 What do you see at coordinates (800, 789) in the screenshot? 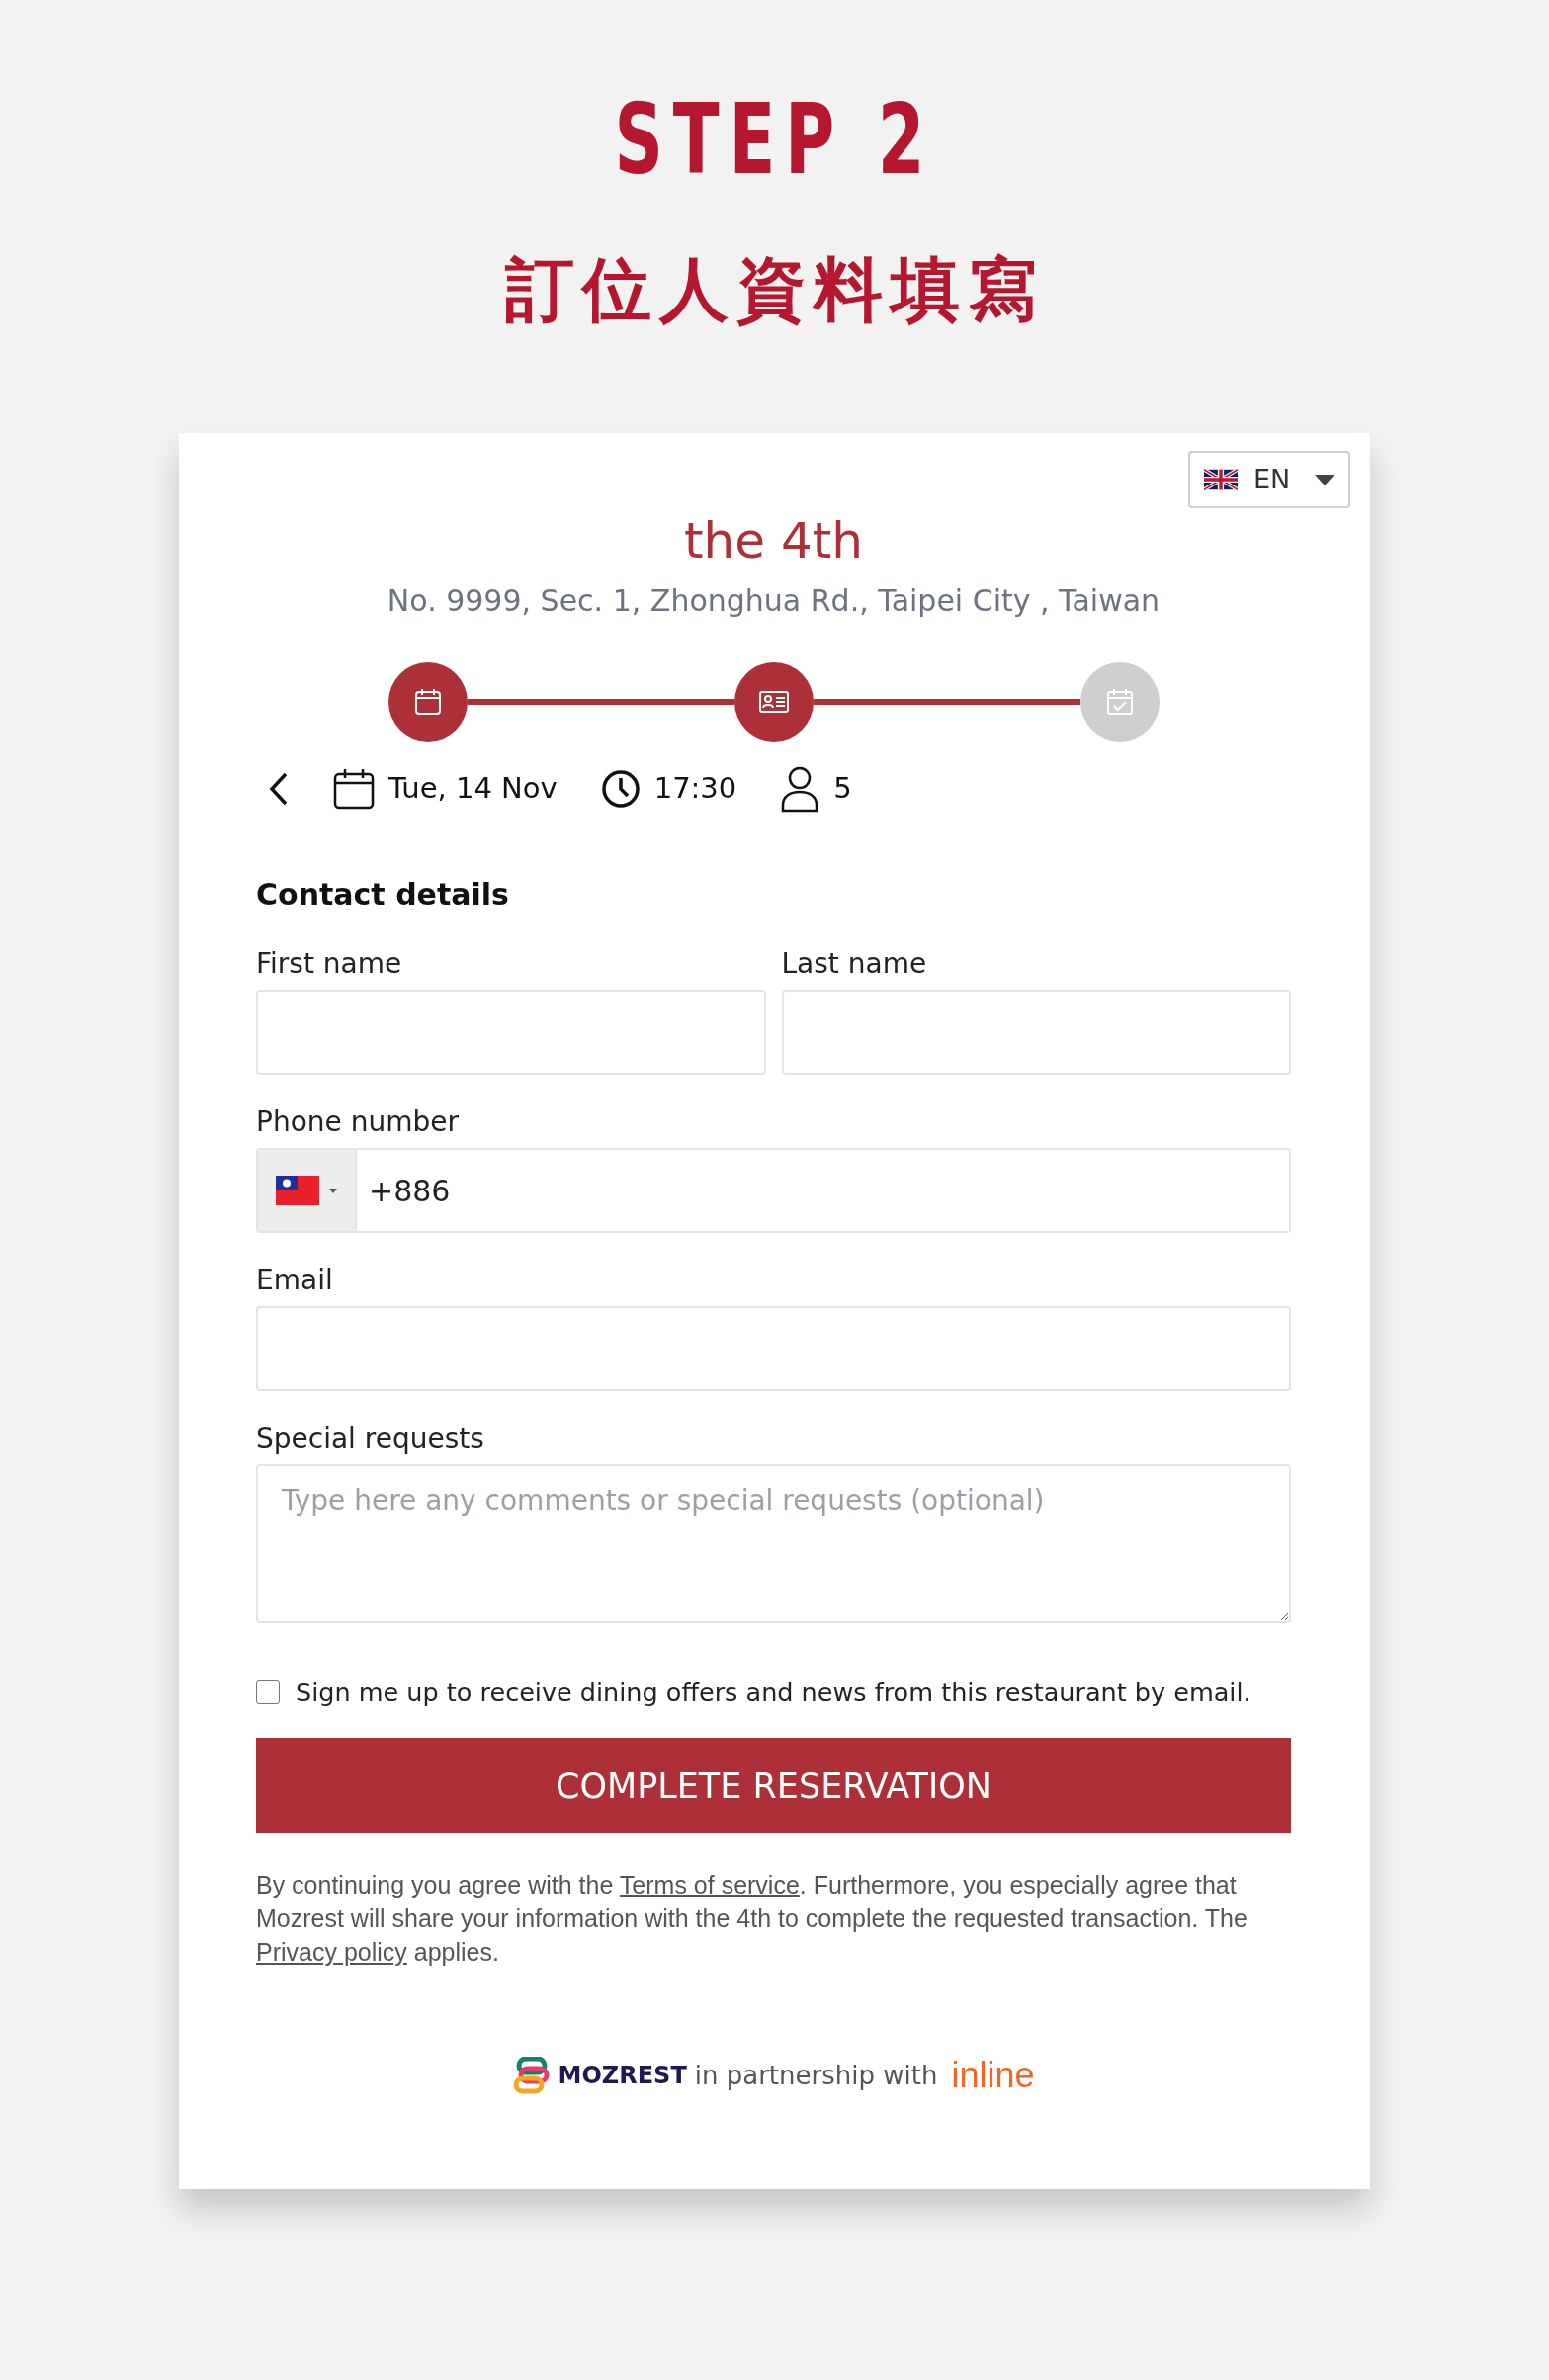
I see `person-icon` at bounding box center [800, 789].